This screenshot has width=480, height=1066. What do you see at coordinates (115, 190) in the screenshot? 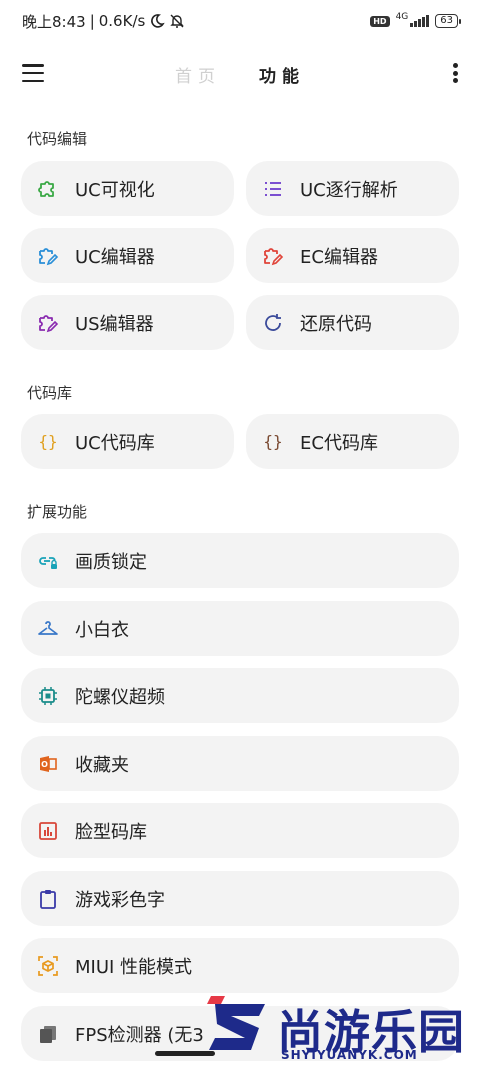
I see `card-label: UC可视化` at bounding box center [115, 190].